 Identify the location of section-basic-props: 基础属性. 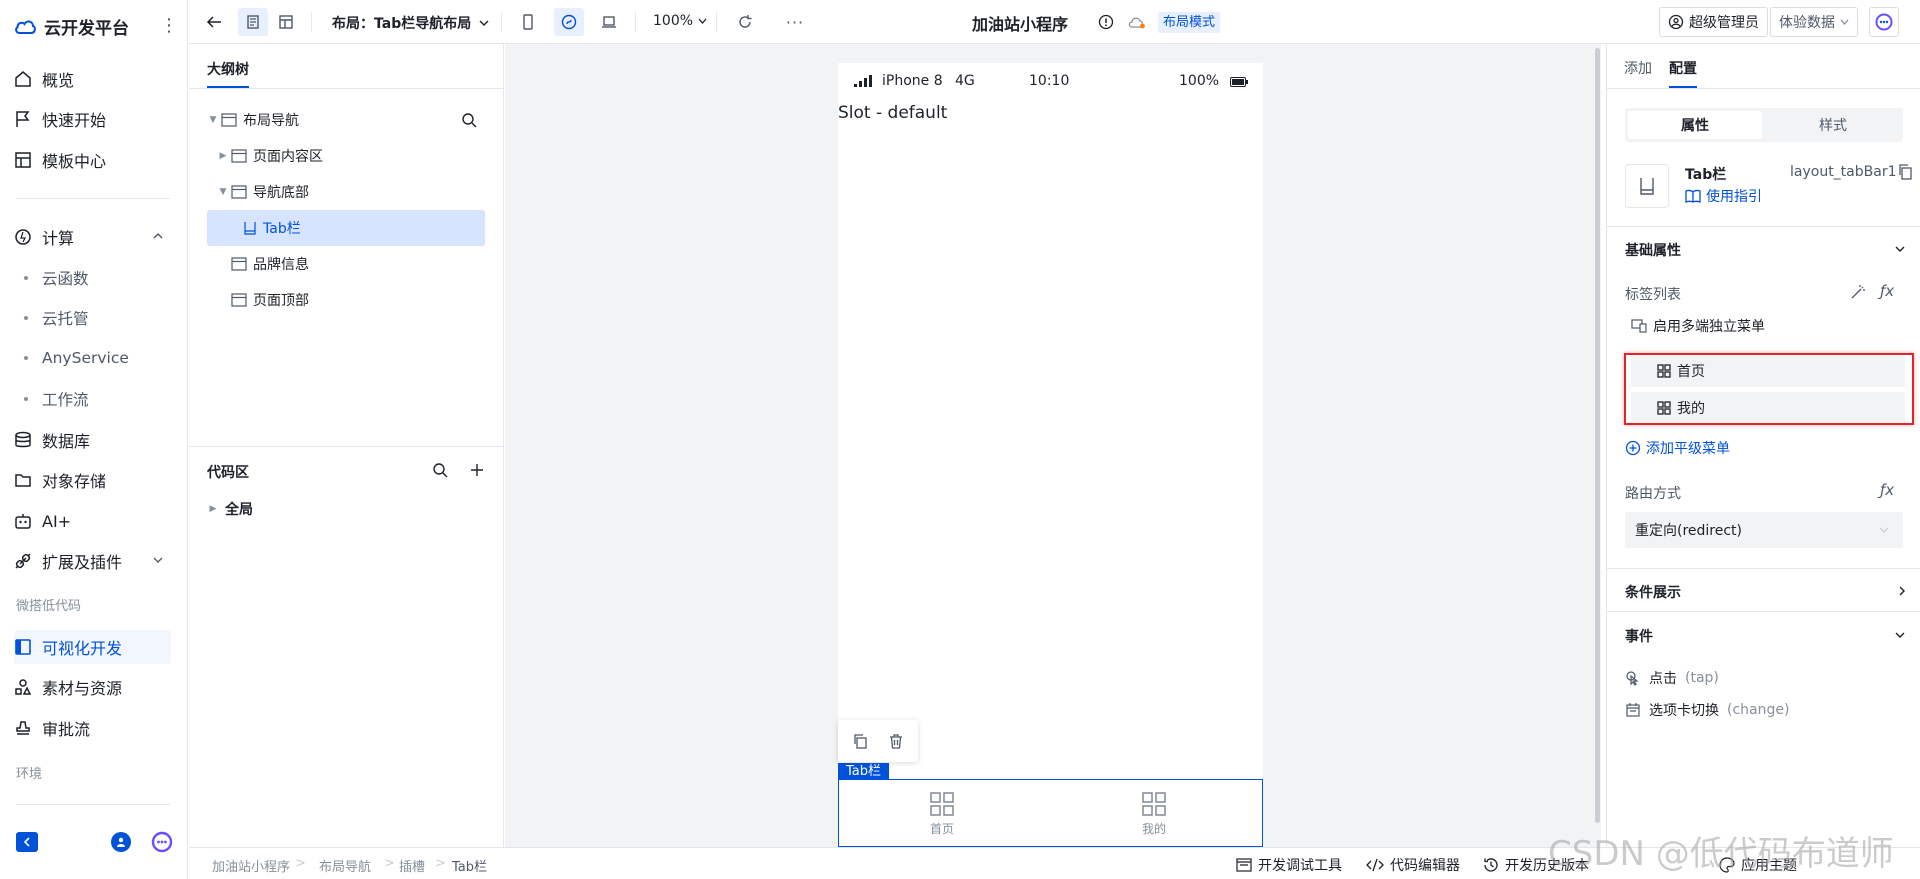
(1653, 250).